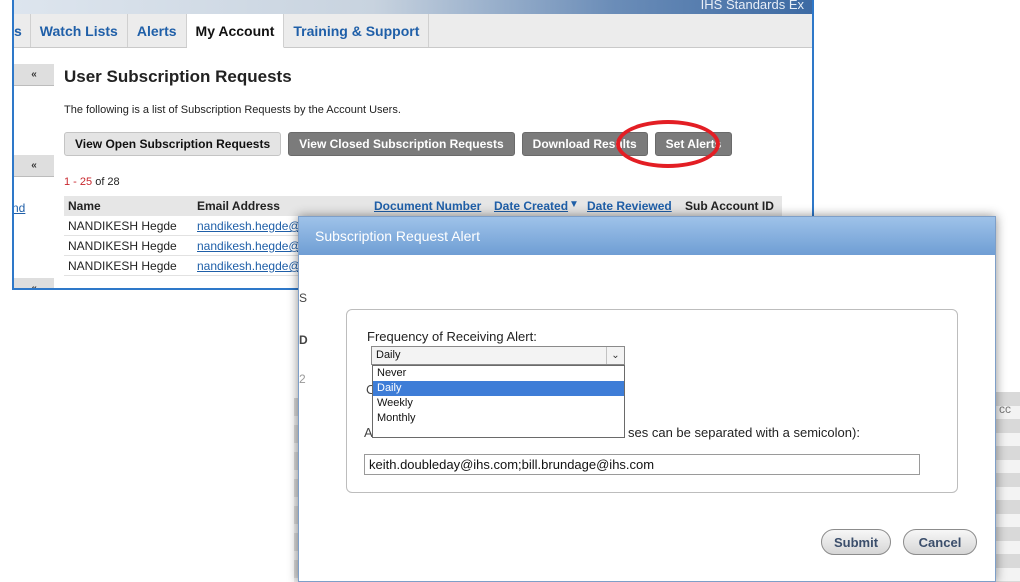 This screenshot has height=582, width=1020. What do you see at coordinates (388, 355) in the screenshot?
I see `frequency-selected-value: Daily` at bounding box center [388, 355].